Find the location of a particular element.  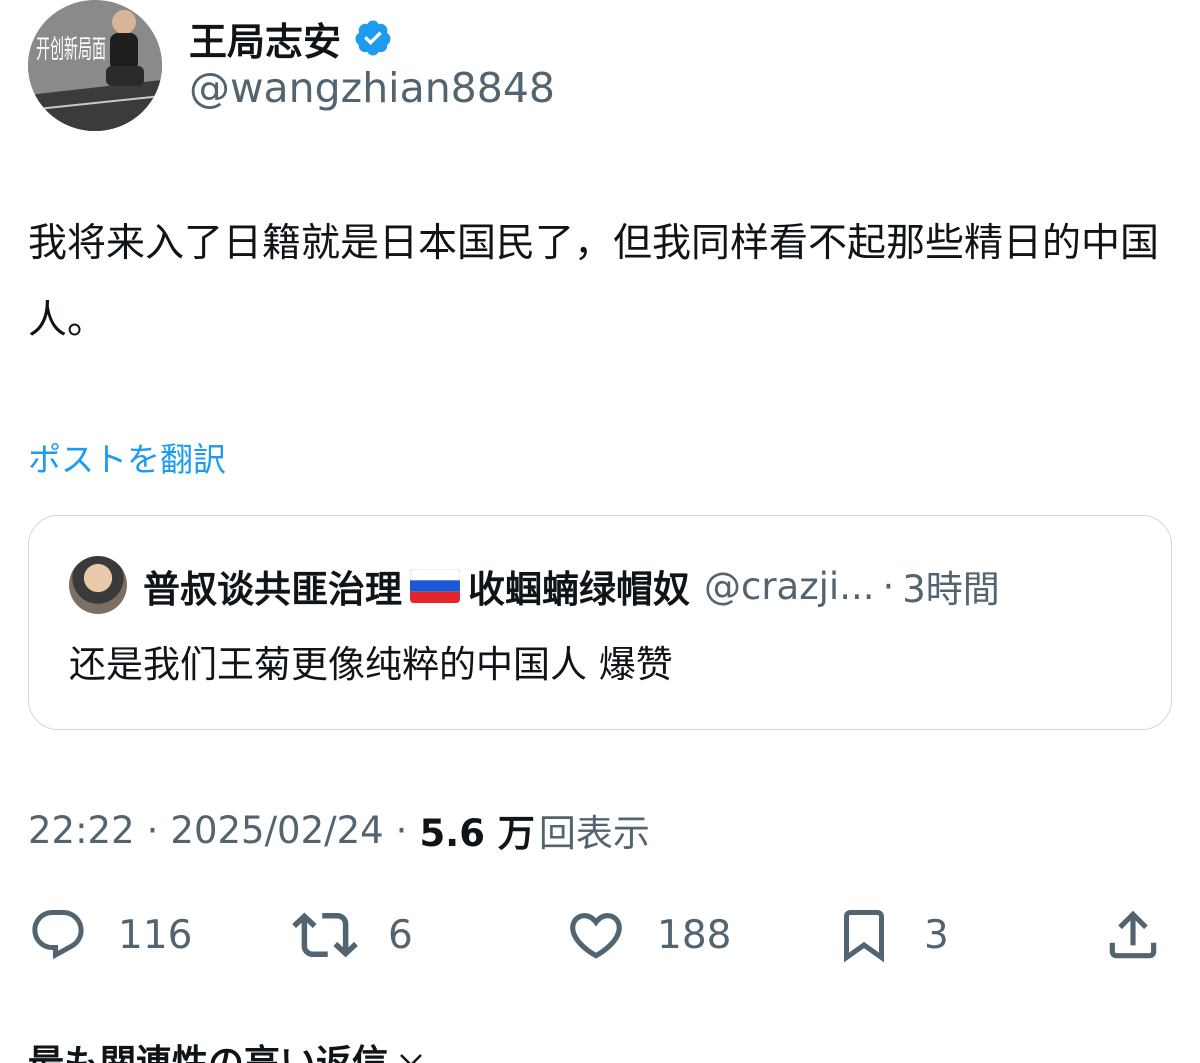

quoted-author-name-part1: 普叔谈共匪治理 is located at coordinates (272, 589).